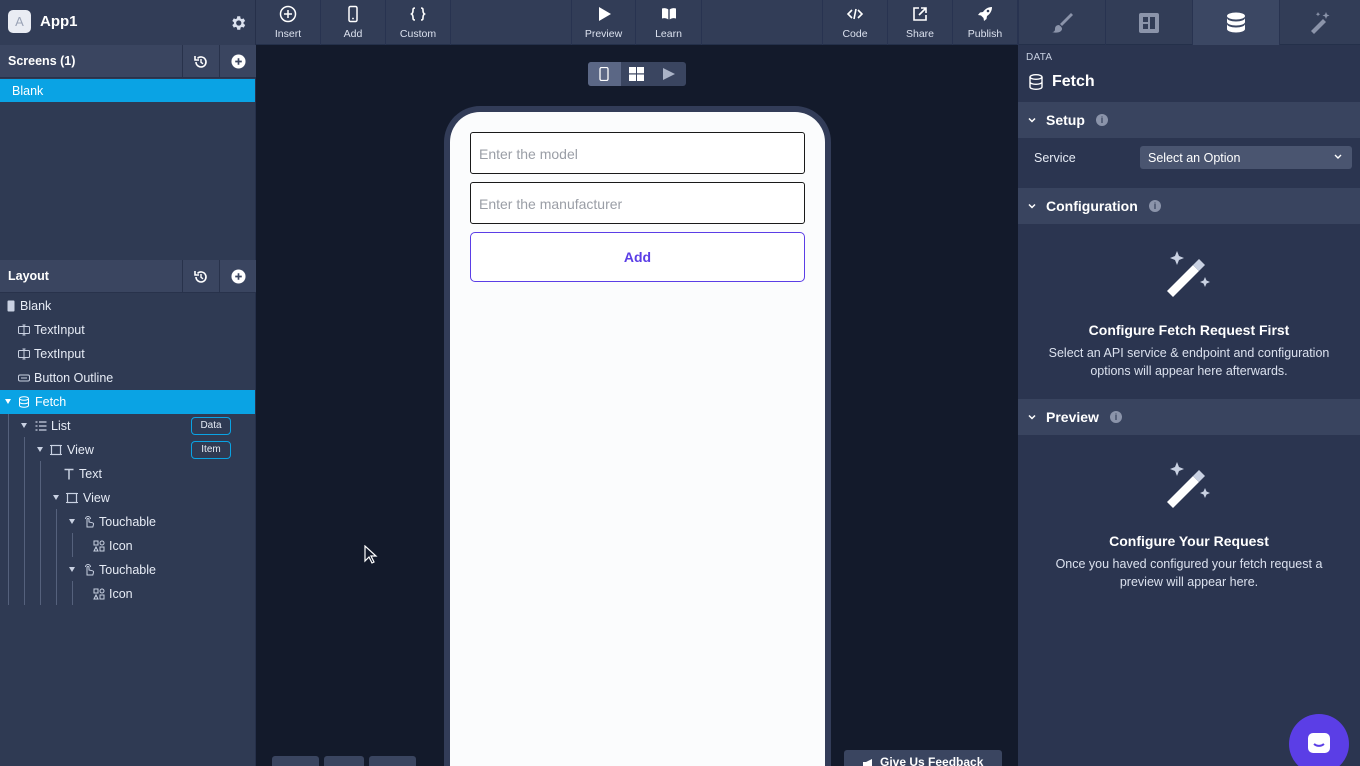 This screenshot has height=766, width=1360. I want to click on service-select: Select an Option, so click(1246, 157).